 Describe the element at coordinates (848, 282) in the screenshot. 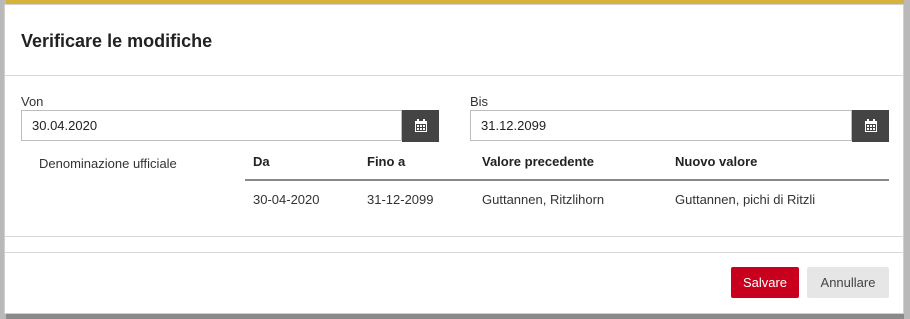

I see `cancel-button: Annullare` at that location.